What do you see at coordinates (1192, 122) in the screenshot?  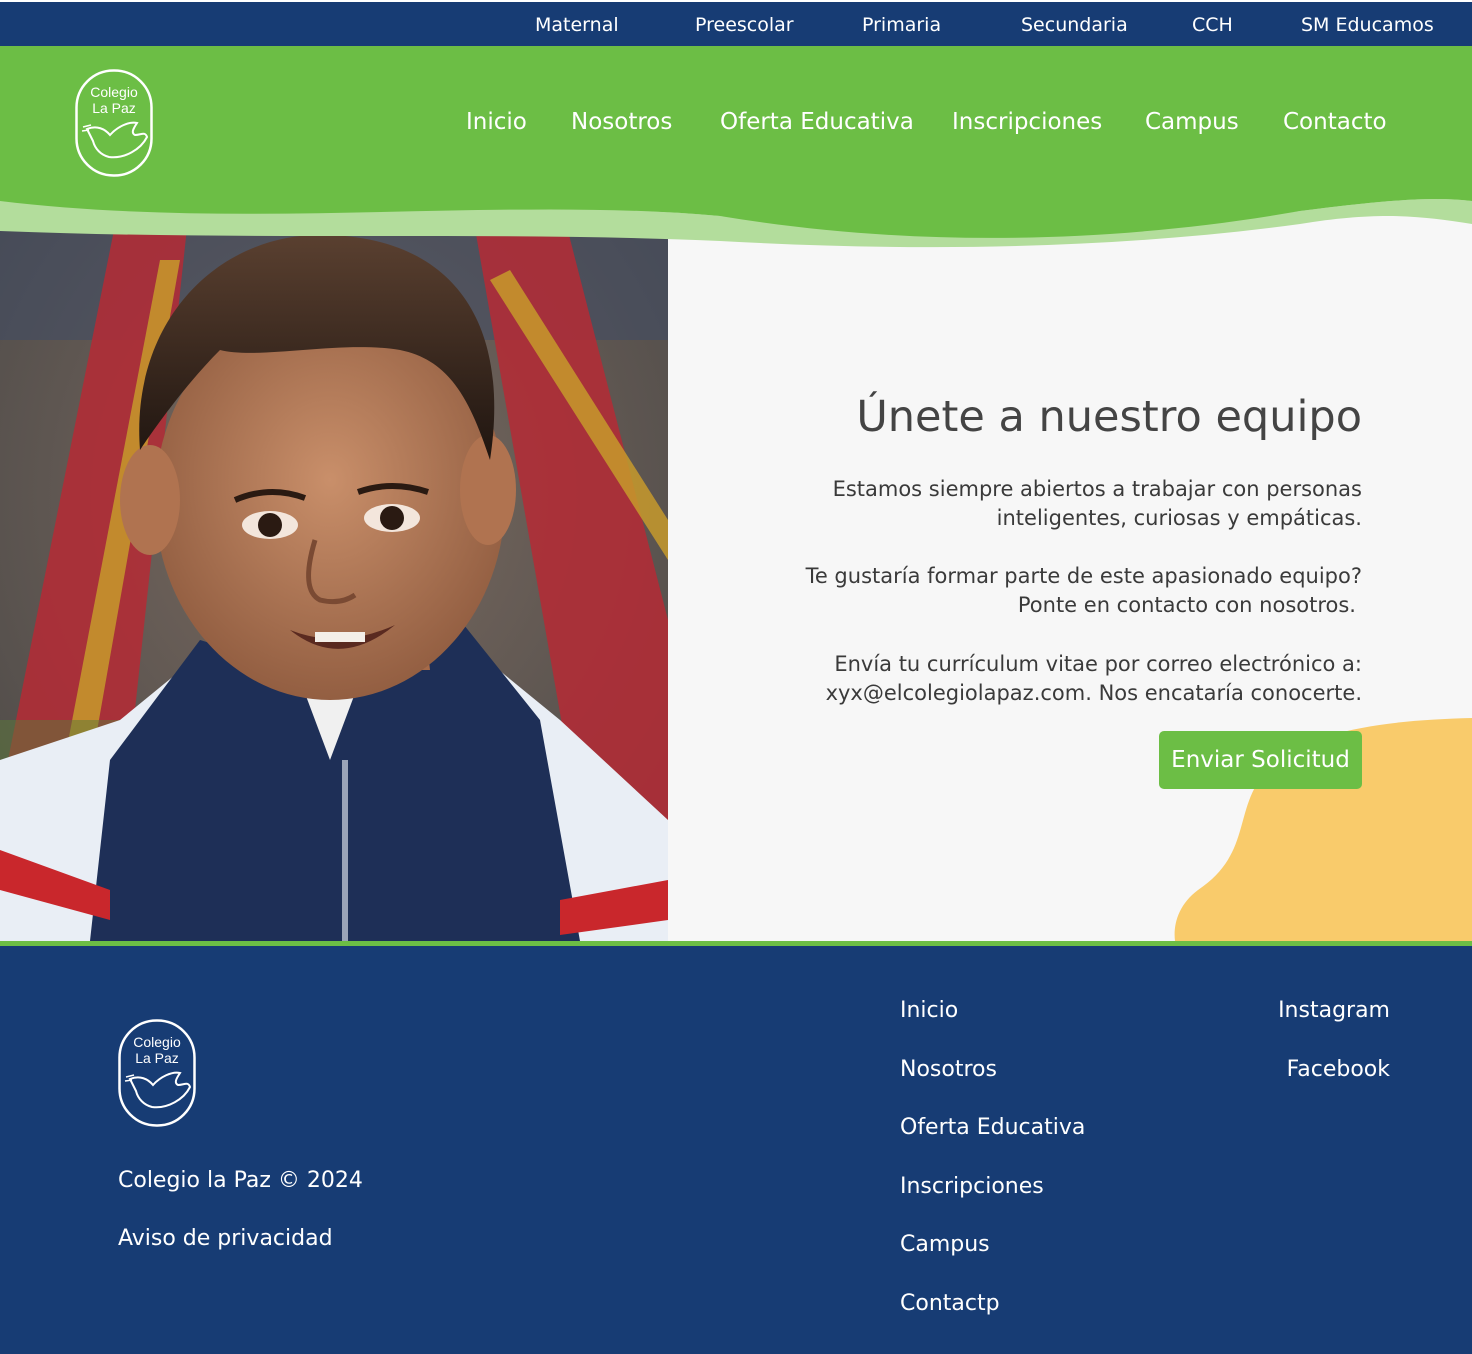 I see `nav-link-campus: Campus` at bounding box center [1192, 122].